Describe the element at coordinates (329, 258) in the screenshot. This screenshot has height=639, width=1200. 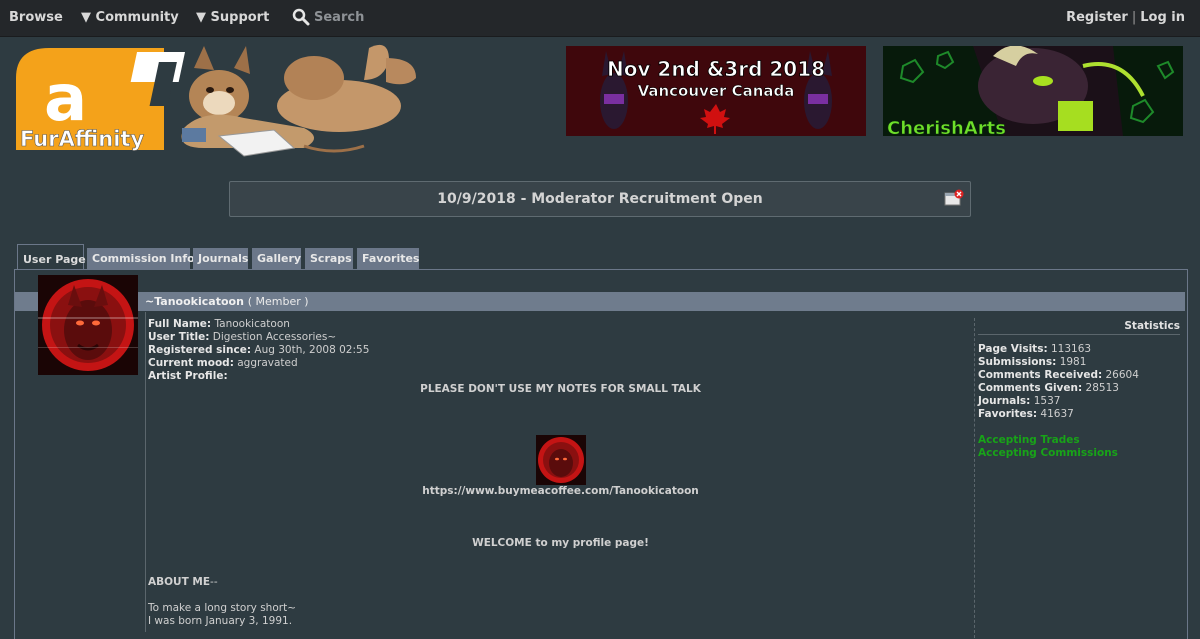
I see `tab-scraps: Scraps` at that location.